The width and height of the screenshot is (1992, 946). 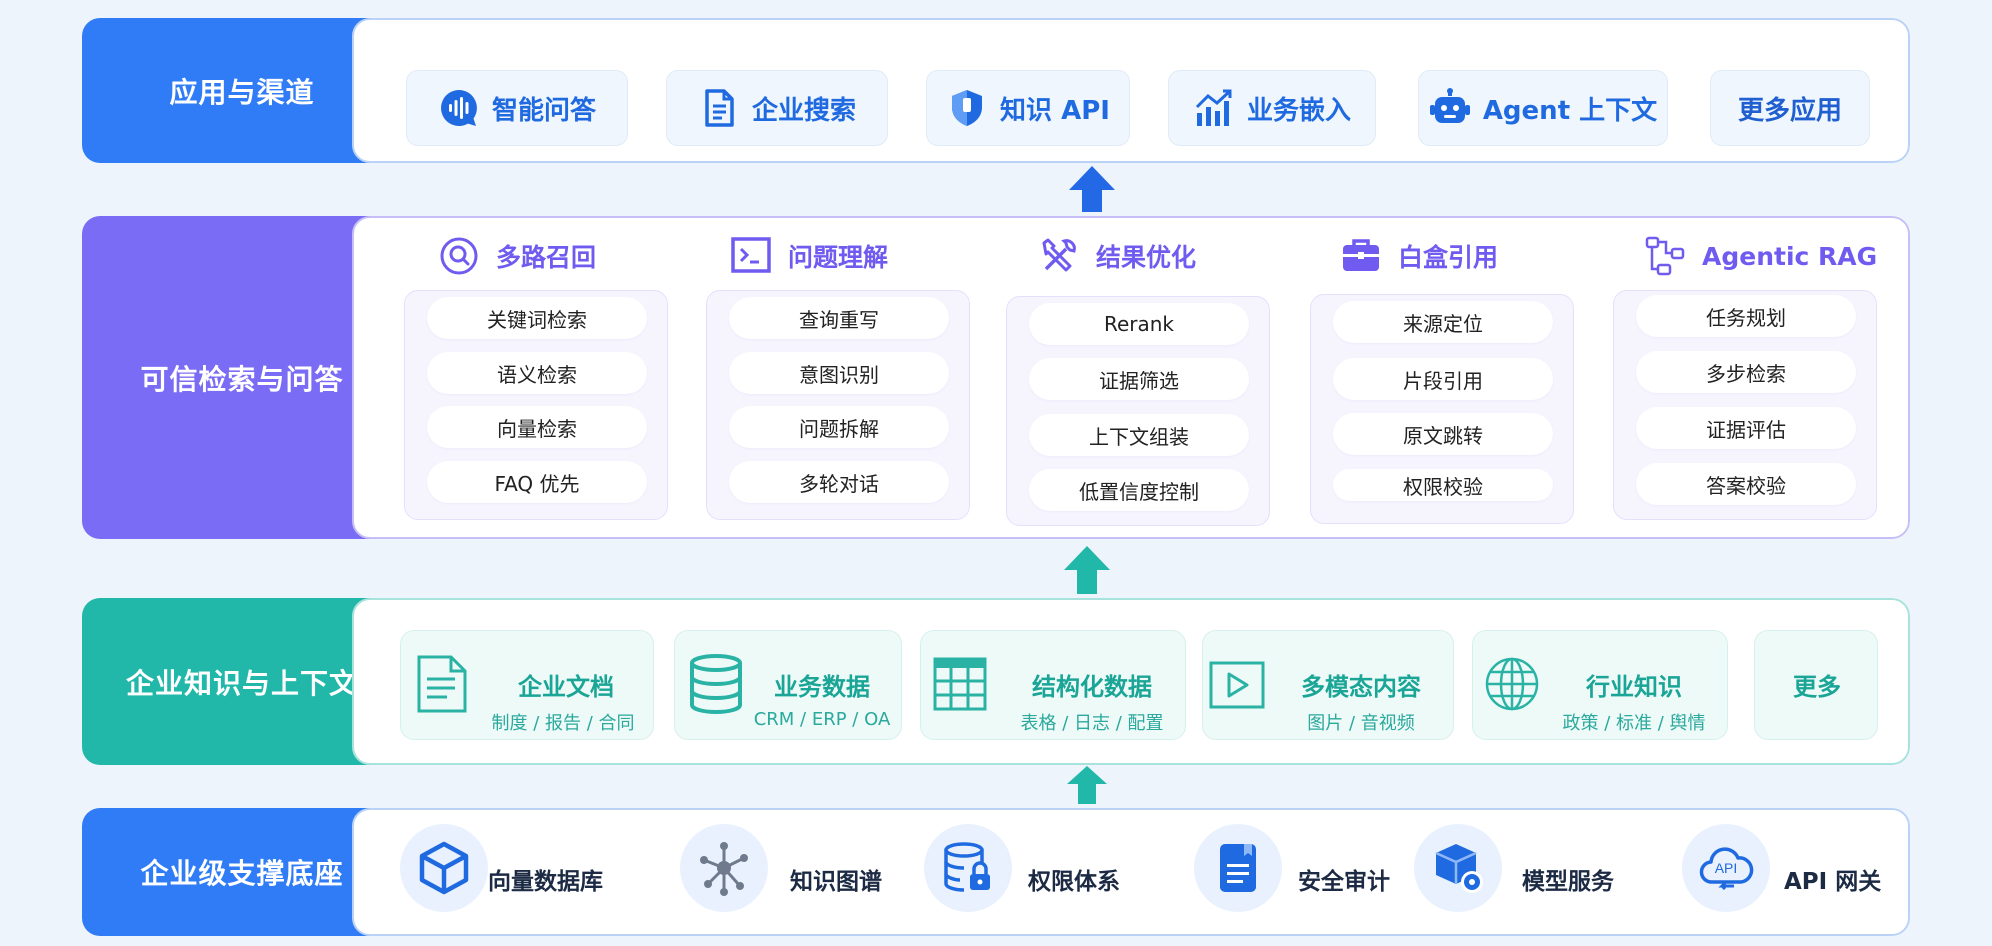 I want to click on rag-item: 证据评估, so click(x=1746, y=428).